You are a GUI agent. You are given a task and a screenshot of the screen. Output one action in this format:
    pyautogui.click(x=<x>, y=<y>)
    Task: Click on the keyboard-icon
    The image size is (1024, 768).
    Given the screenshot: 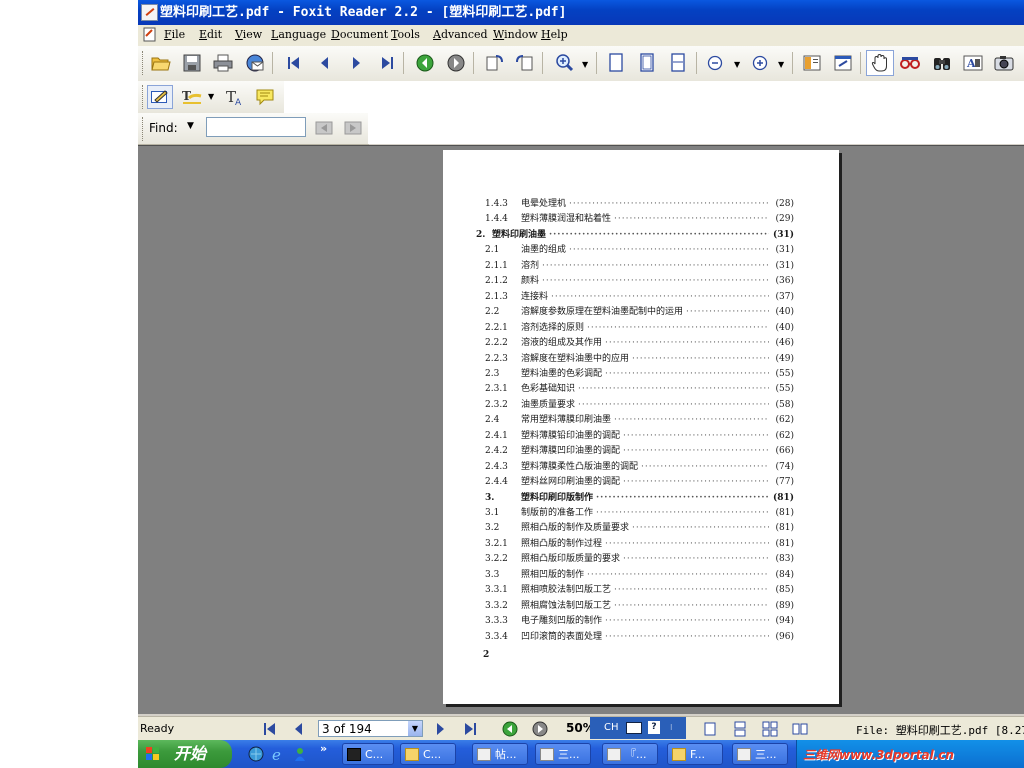 What is the action you would take?
    pyautogui.click(x=634, y=728)
    